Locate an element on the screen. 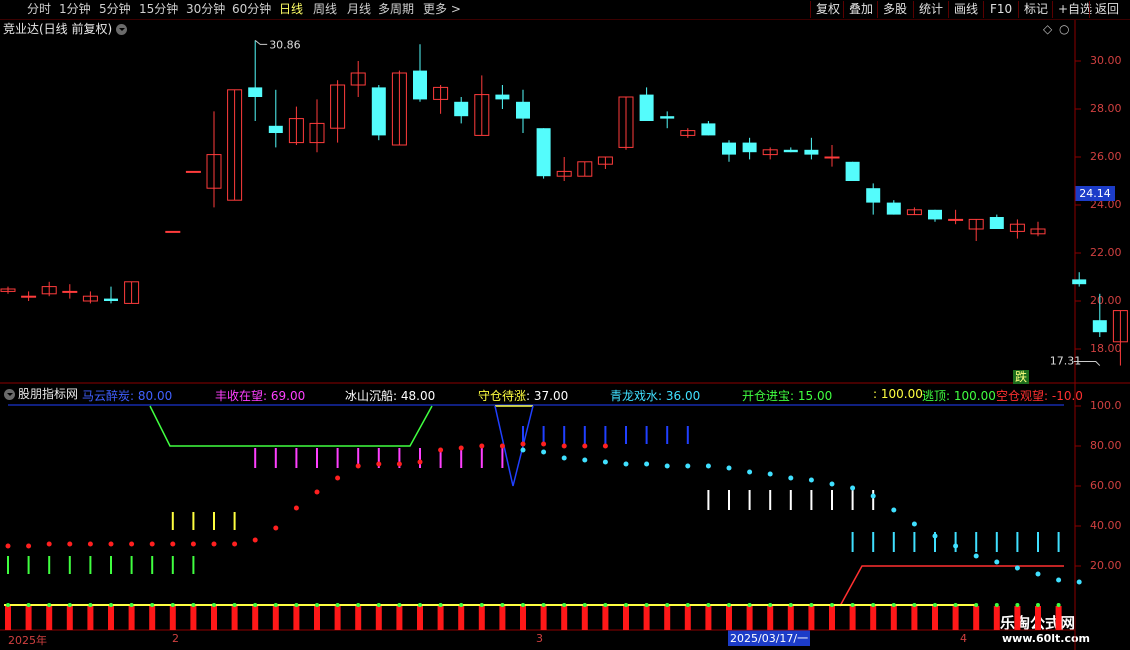 The height and width of the screenshot is (650, 1130). sell-signal-text: 跌 is located at coordinates (1021, 376).